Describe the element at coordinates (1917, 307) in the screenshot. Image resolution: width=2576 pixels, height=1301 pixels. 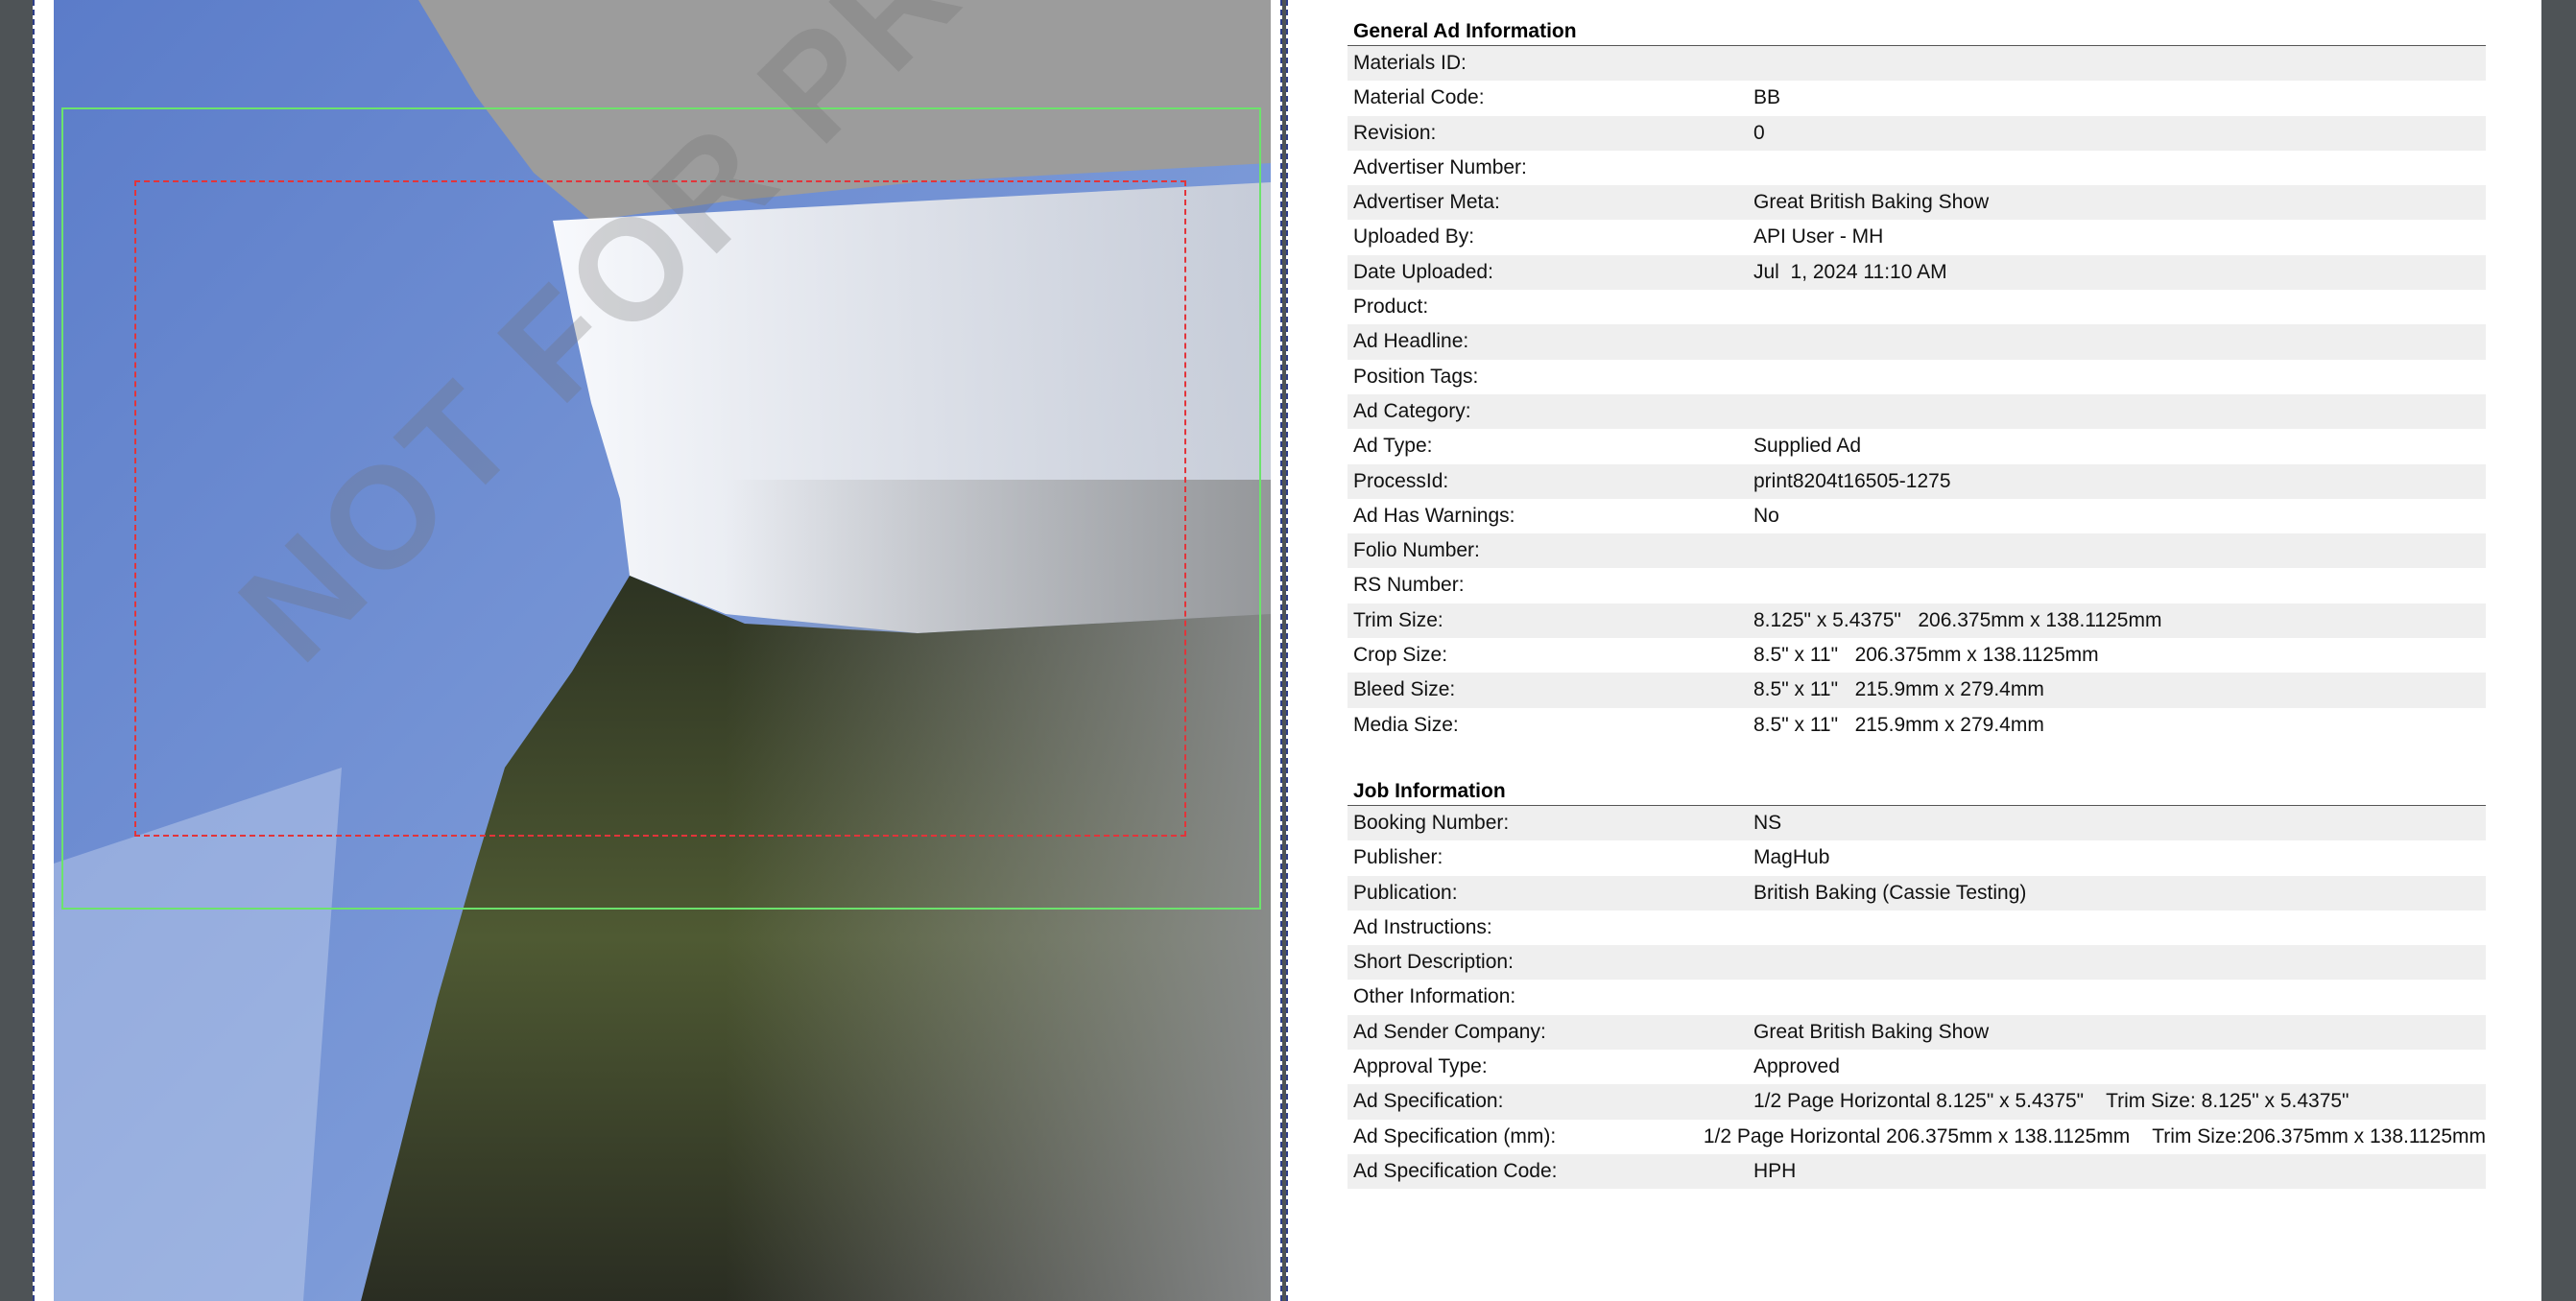
I see `info-row: Product:` at that location.